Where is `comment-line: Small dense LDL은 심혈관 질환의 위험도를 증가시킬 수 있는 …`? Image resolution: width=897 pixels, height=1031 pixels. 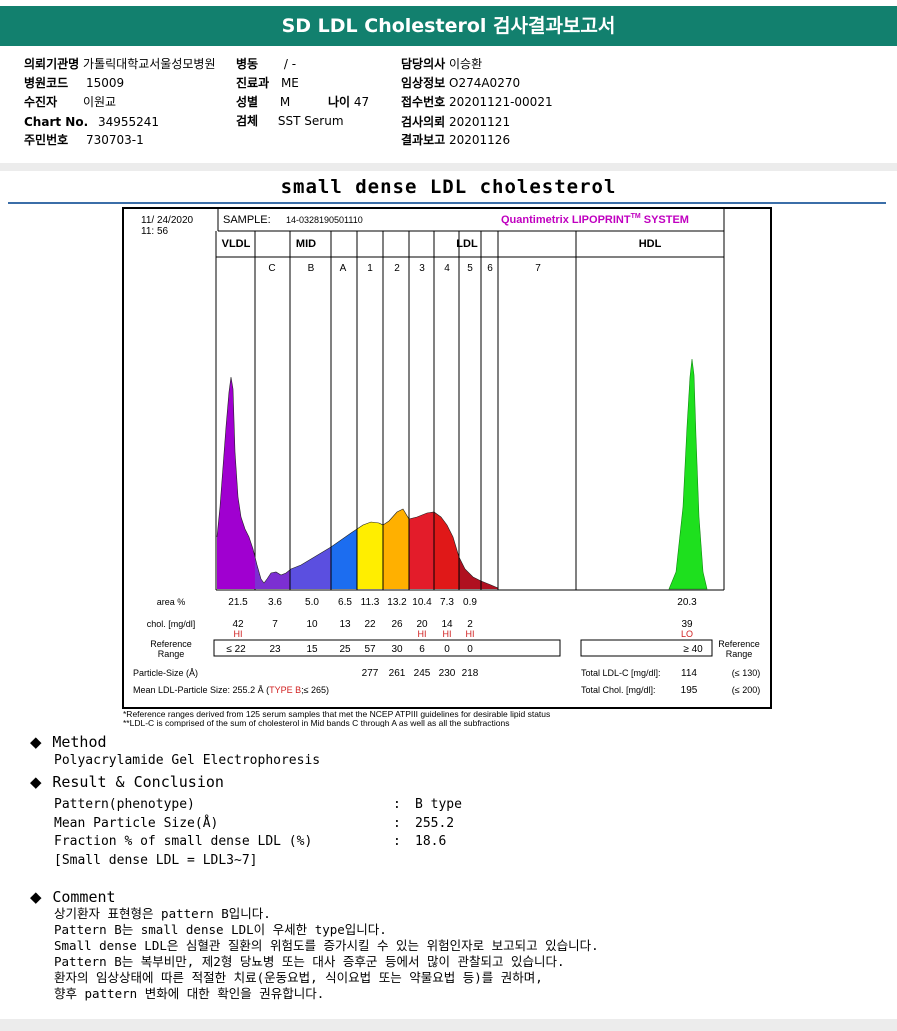
comment-line: Small dense LDL은 심혈관 질환의 위험도를 증가시킬 수 있는 … is located at coordinates (326, 945).